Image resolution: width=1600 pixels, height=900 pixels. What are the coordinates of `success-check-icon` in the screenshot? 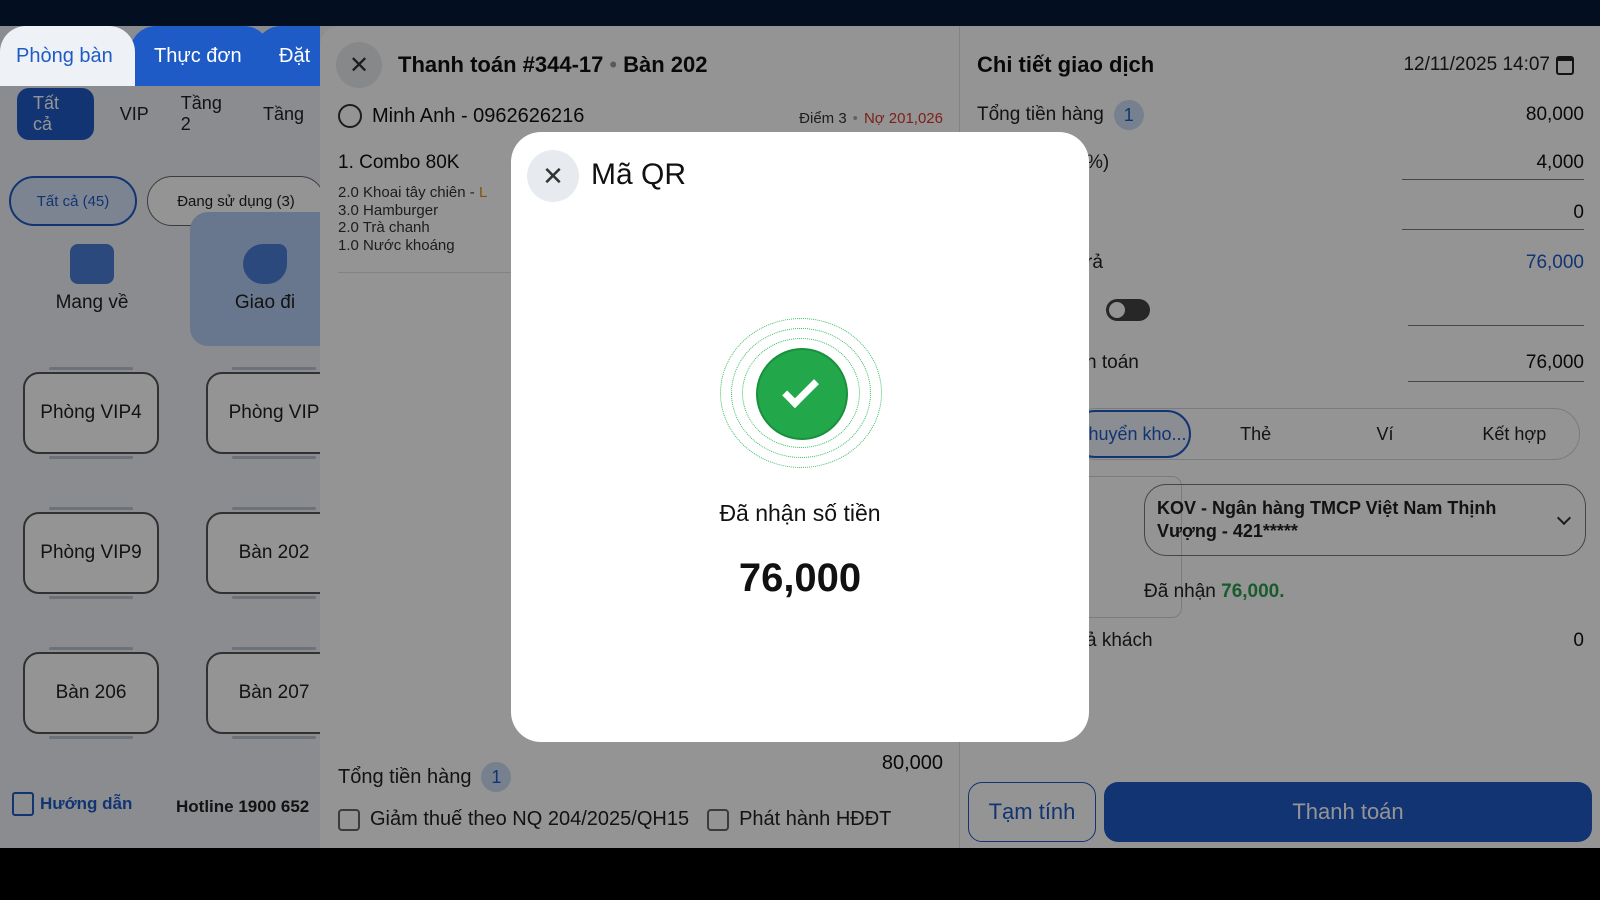 It's located at (802, 394).